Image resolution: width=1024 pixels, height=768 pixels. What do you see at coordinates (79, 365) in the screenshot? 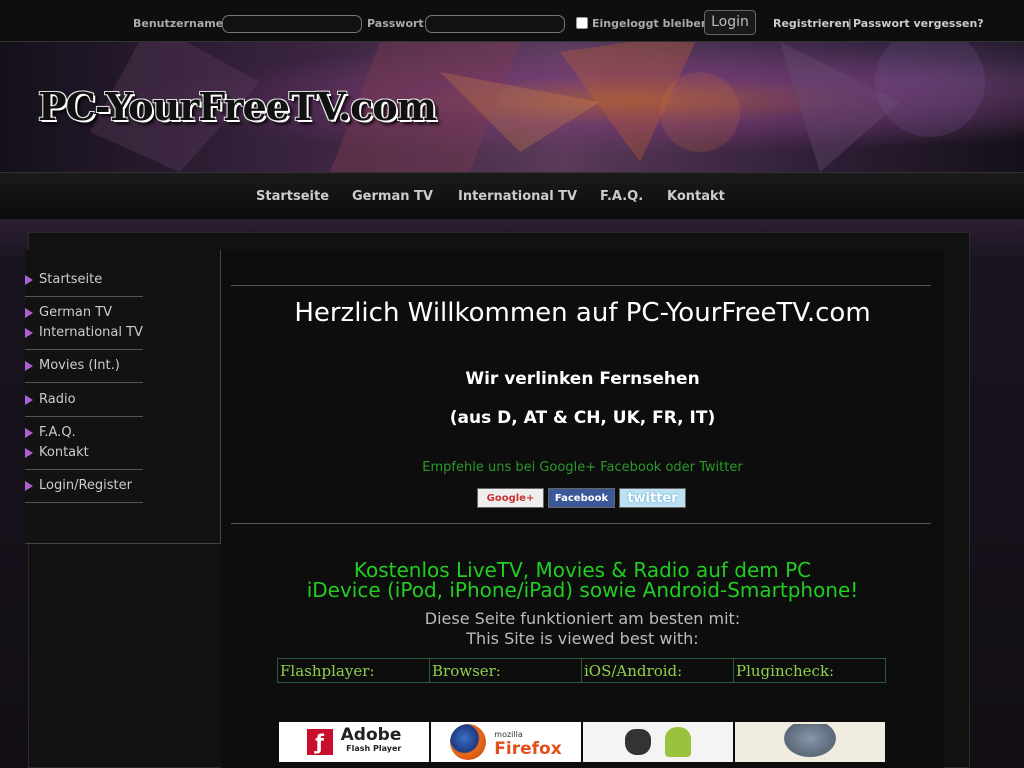
I see `sidebar-item-label: Movies (Int.)` at bounding box center [79, 365].